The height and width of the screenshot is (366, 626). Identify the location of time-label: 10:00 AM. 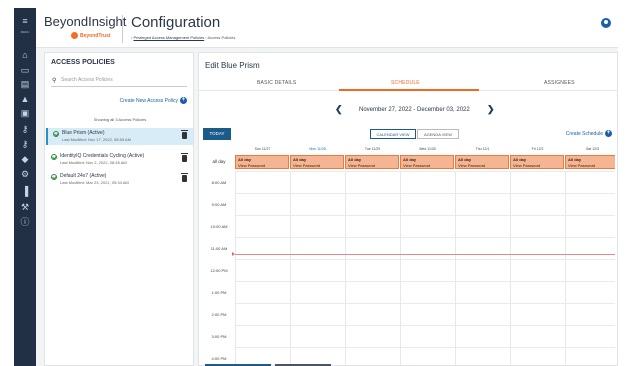
(219, 226).